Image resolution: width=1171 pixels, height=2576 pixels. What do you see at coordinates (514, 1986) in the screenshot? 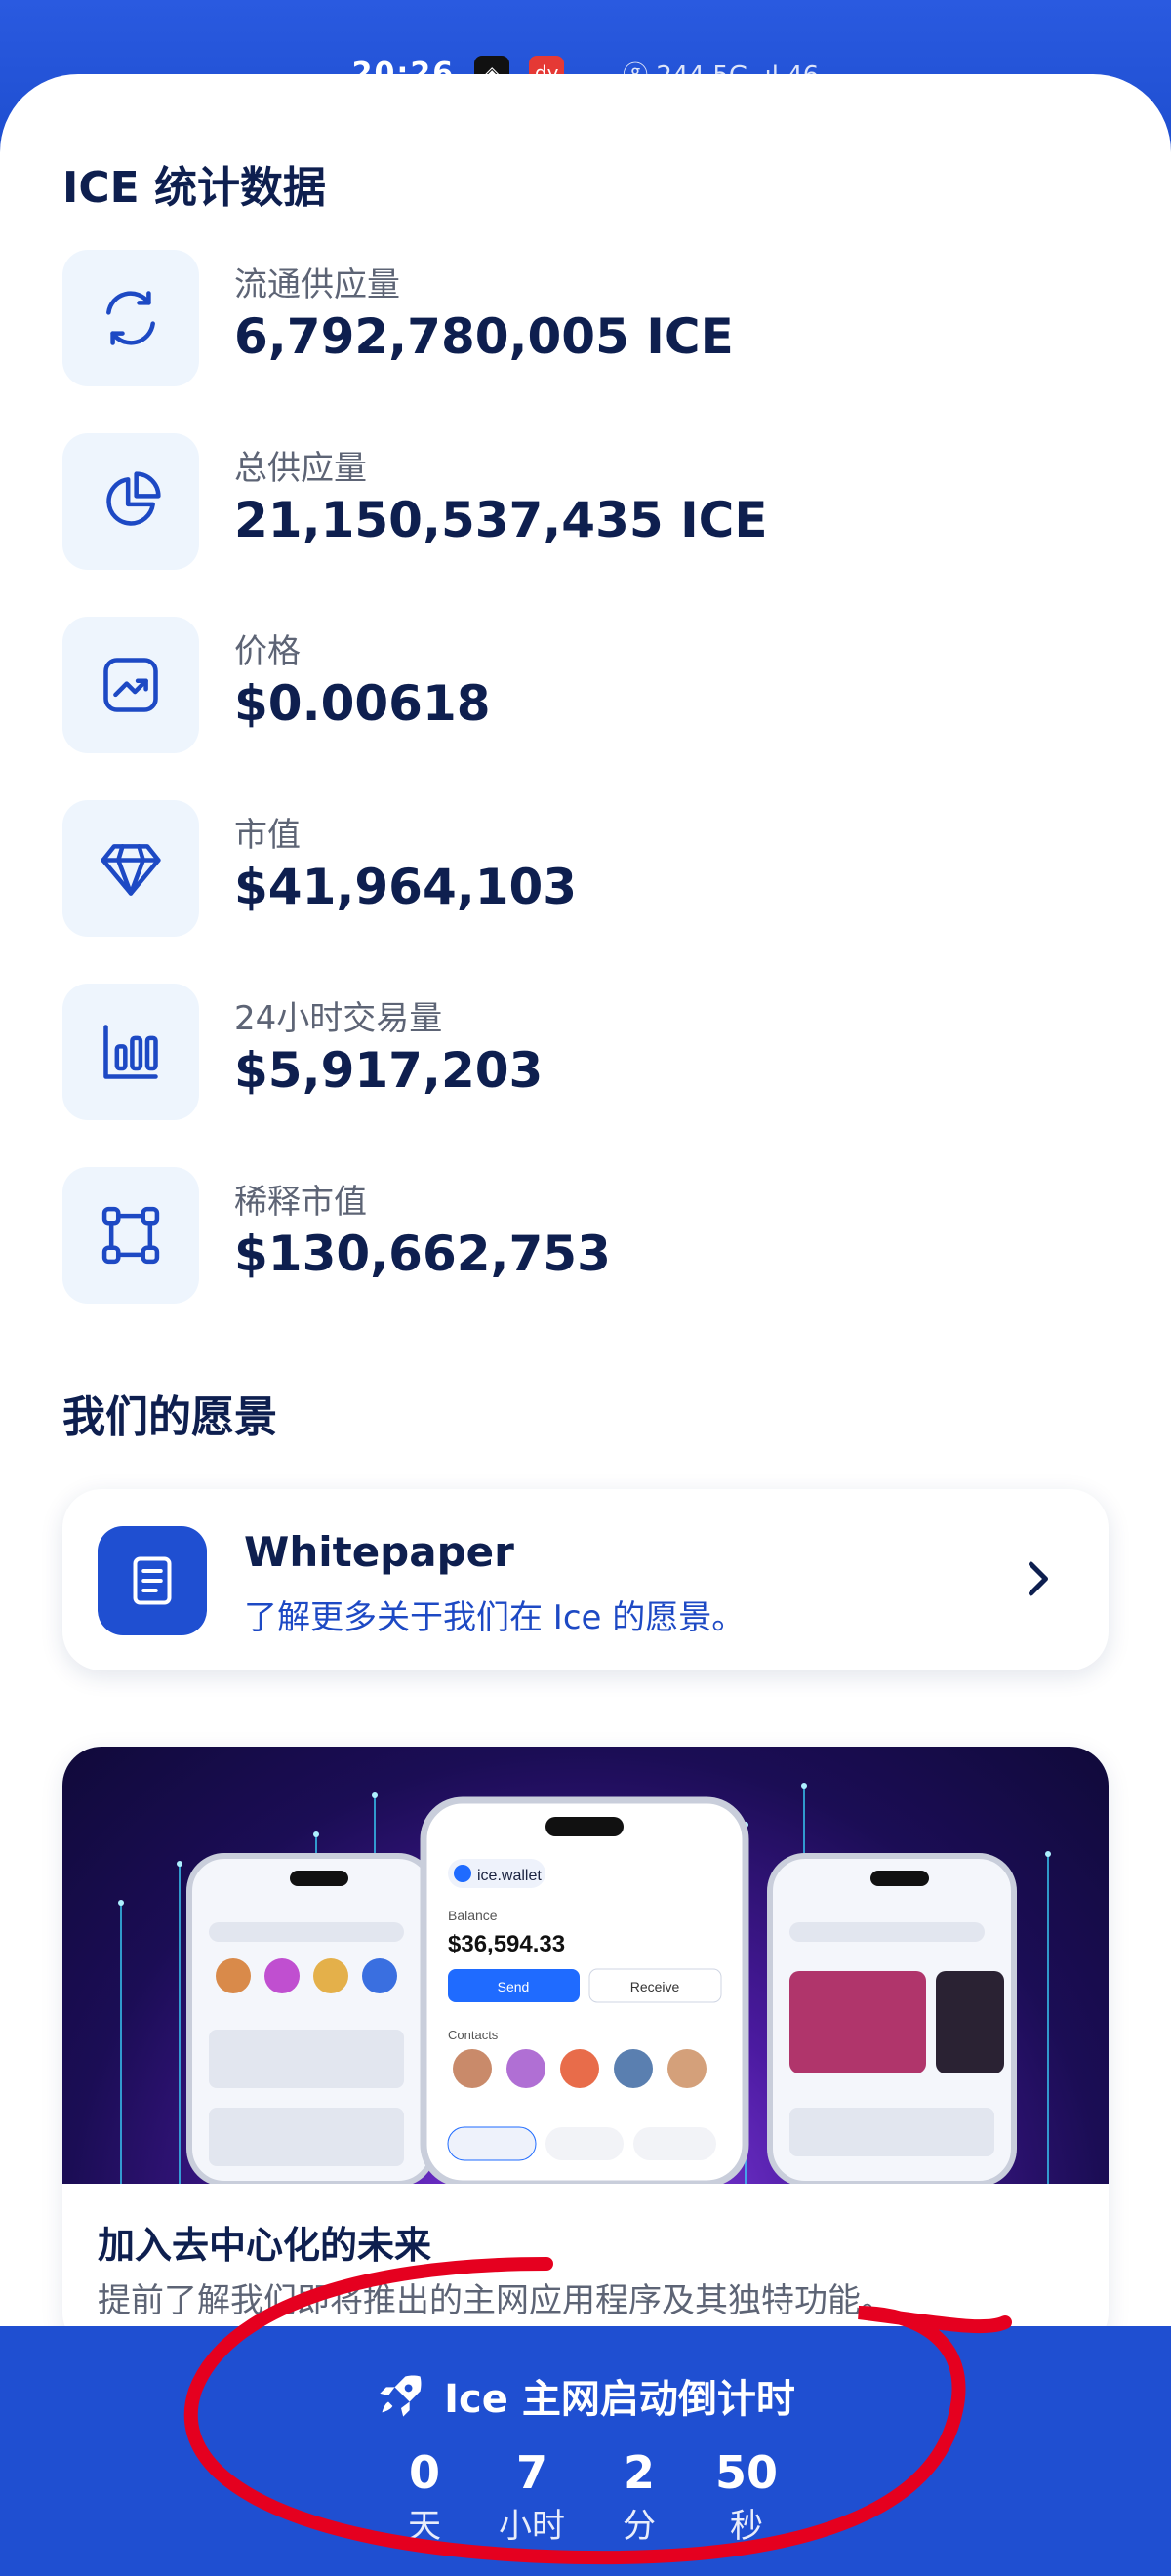
I see `mock-send: Send` at bounding box center [514, 1986].